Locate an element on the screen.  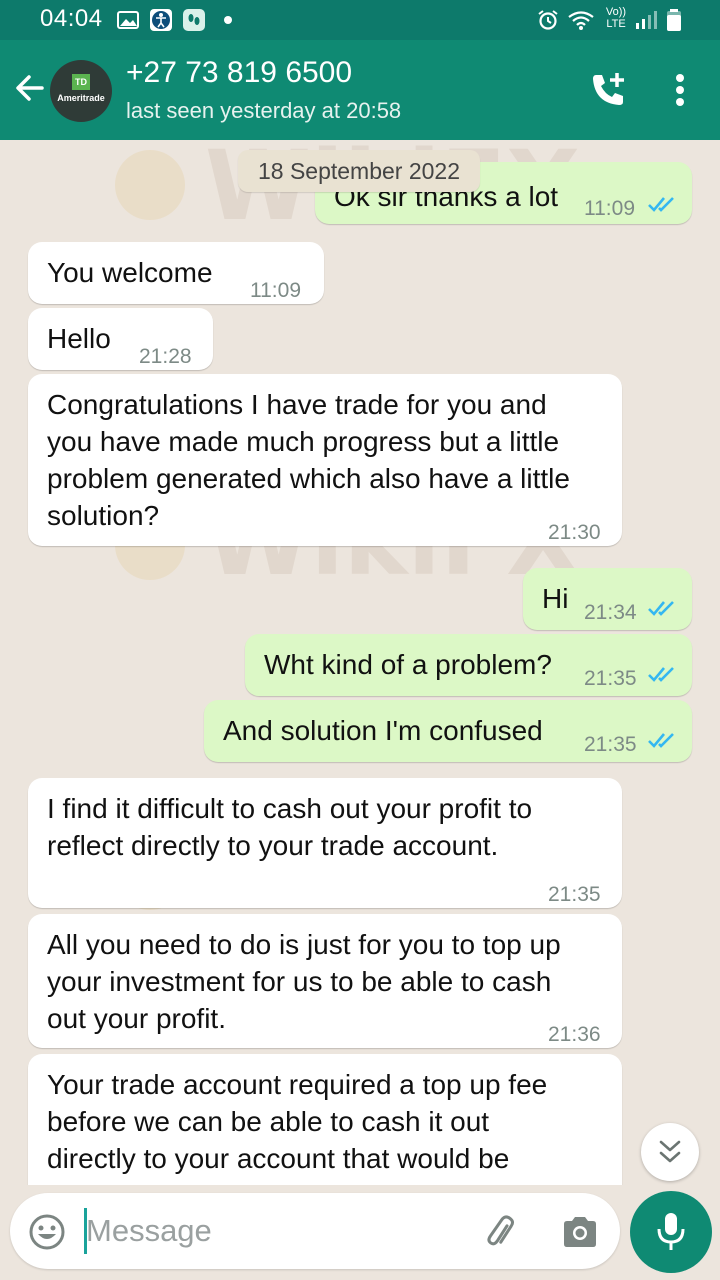
scroll-to-bottom-button is located at coordinates (670, 1152).